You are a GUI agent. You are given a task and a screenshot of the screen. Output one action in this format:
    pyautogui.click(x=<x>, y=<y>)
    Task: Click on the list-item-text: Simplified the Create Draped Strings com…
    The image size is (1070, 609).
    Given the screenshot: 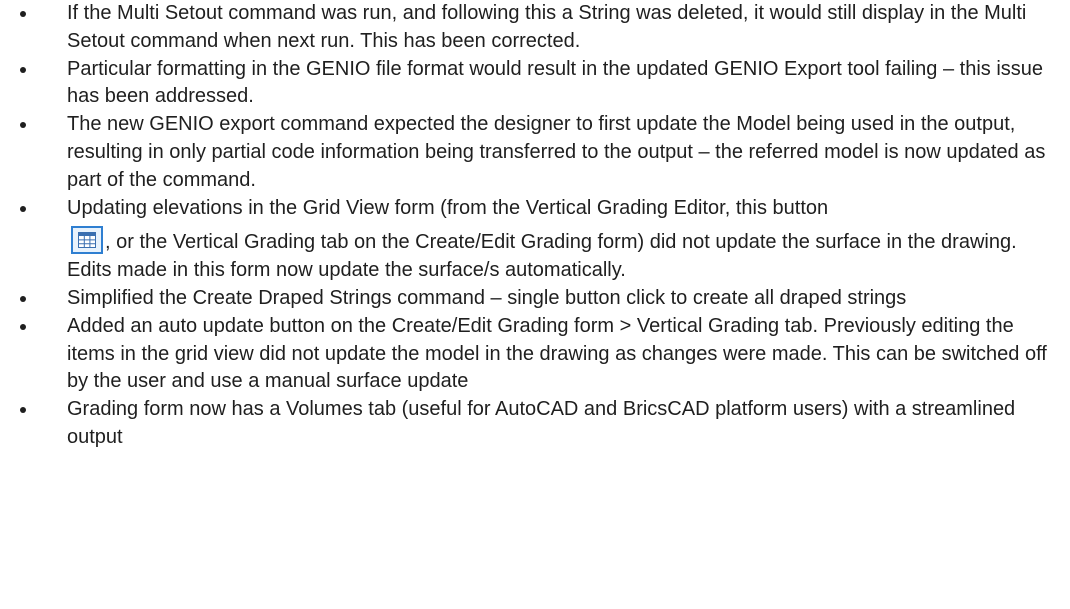 What is the action you would take?
    pyautogui.click(x=487, y=297)
    